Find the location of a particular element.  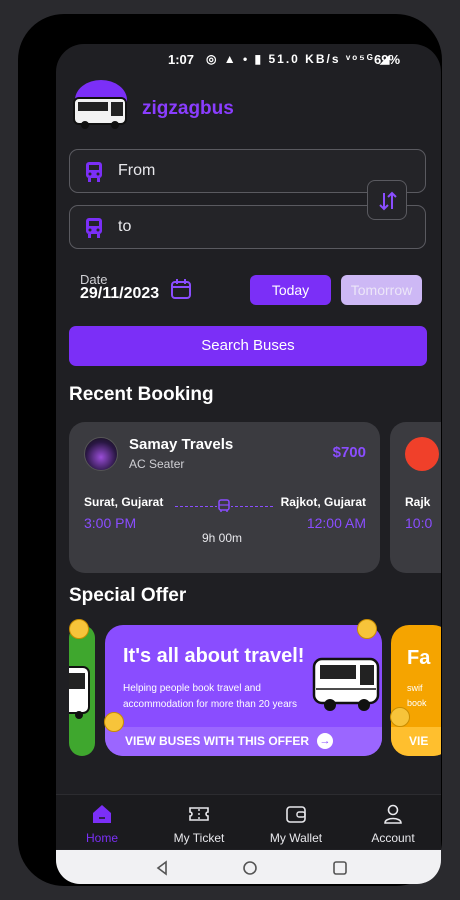

offer-card-peek-right: Fa swif book VIE is located at coordinates (416, 690).